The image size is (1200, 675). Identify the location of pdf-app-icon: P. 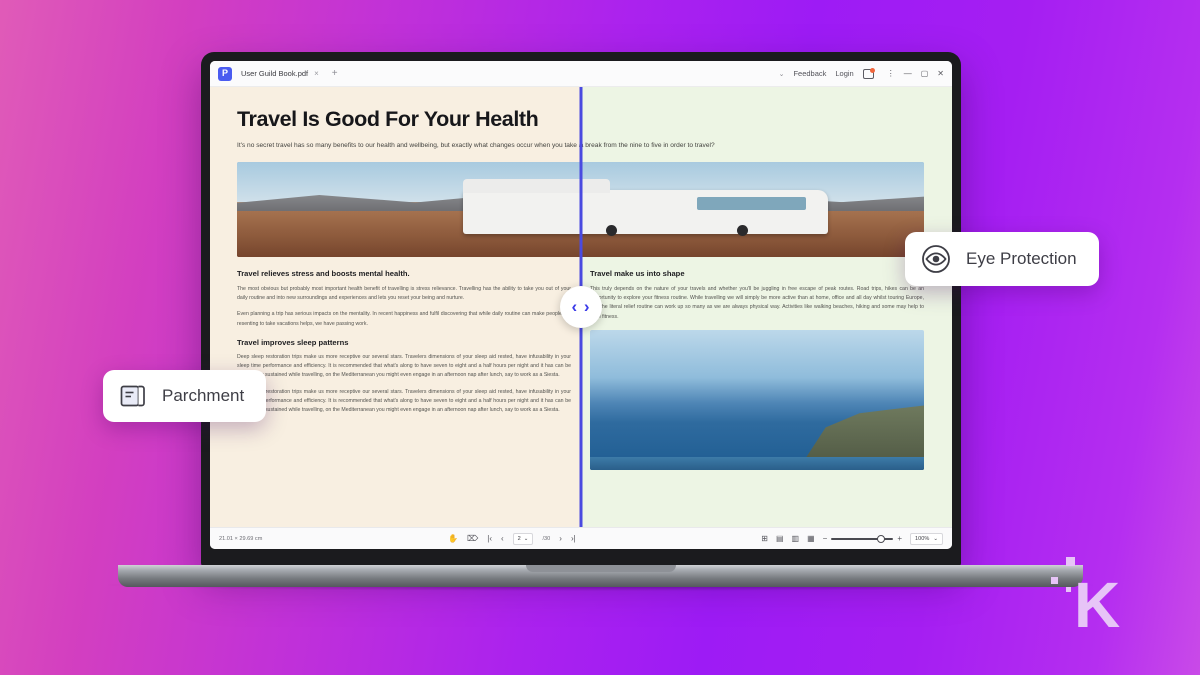
(225, 73).